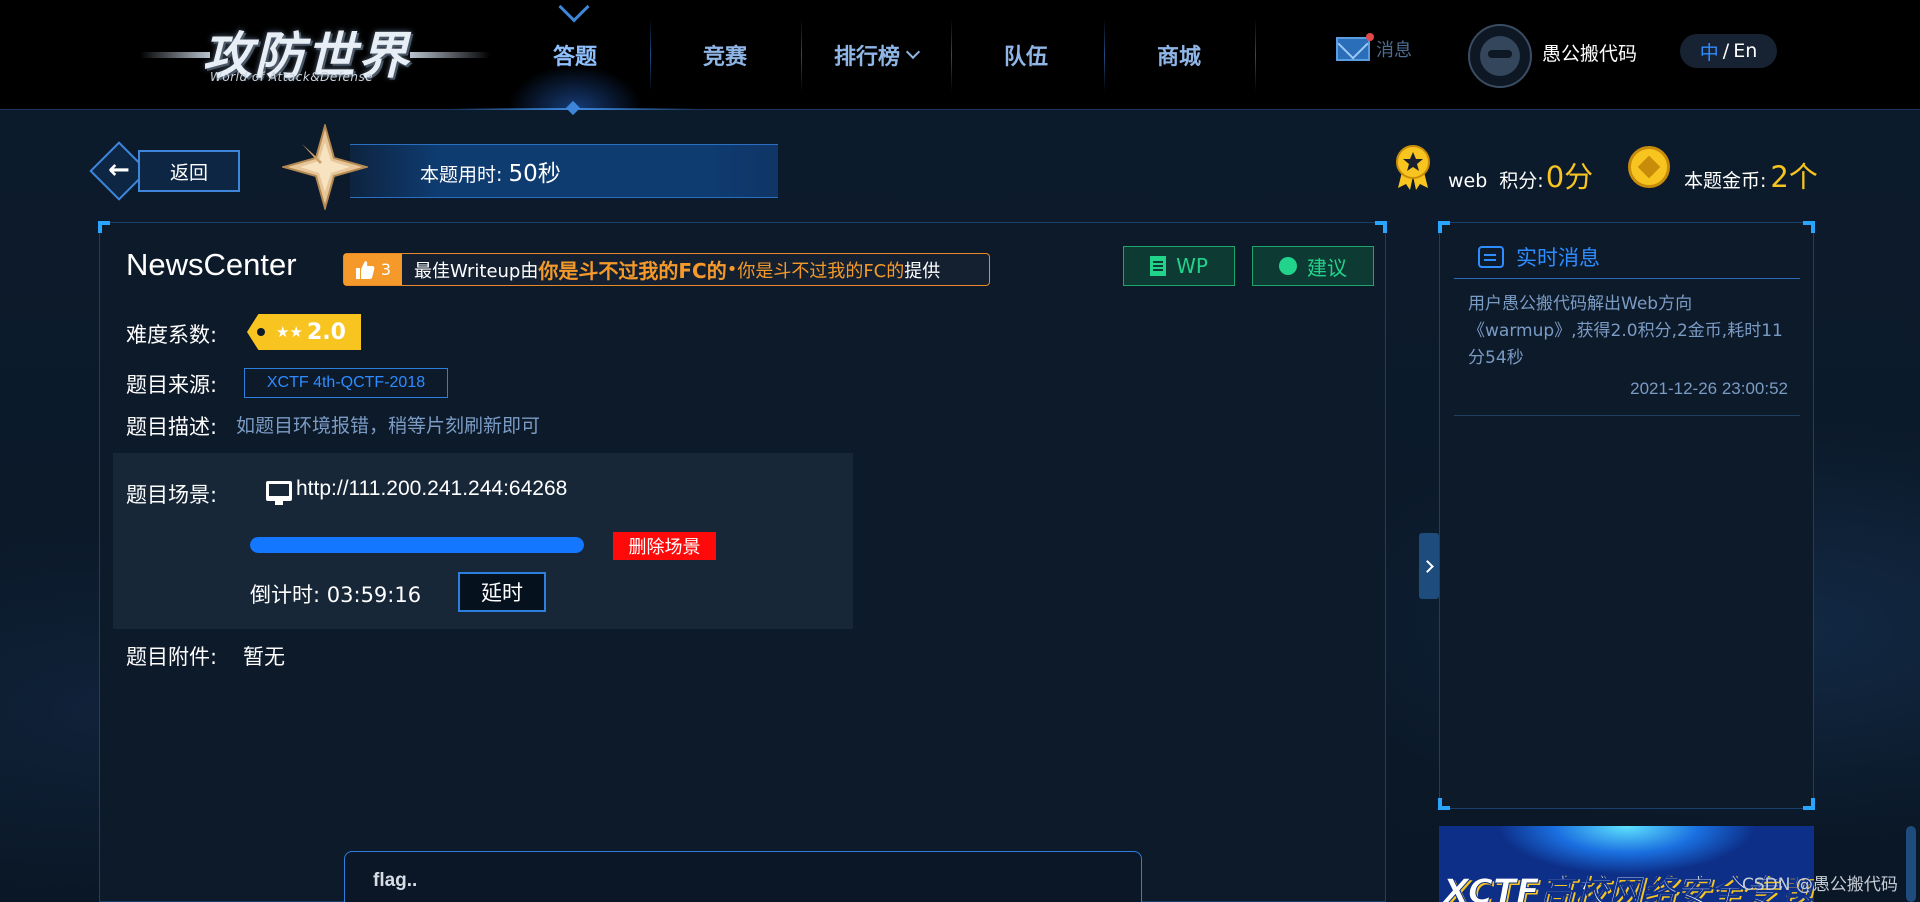  What do you see at coordinates (1327, 267) in the screenshot?
I see `suggest-label: 建议` at bounding box center [1327, 267].